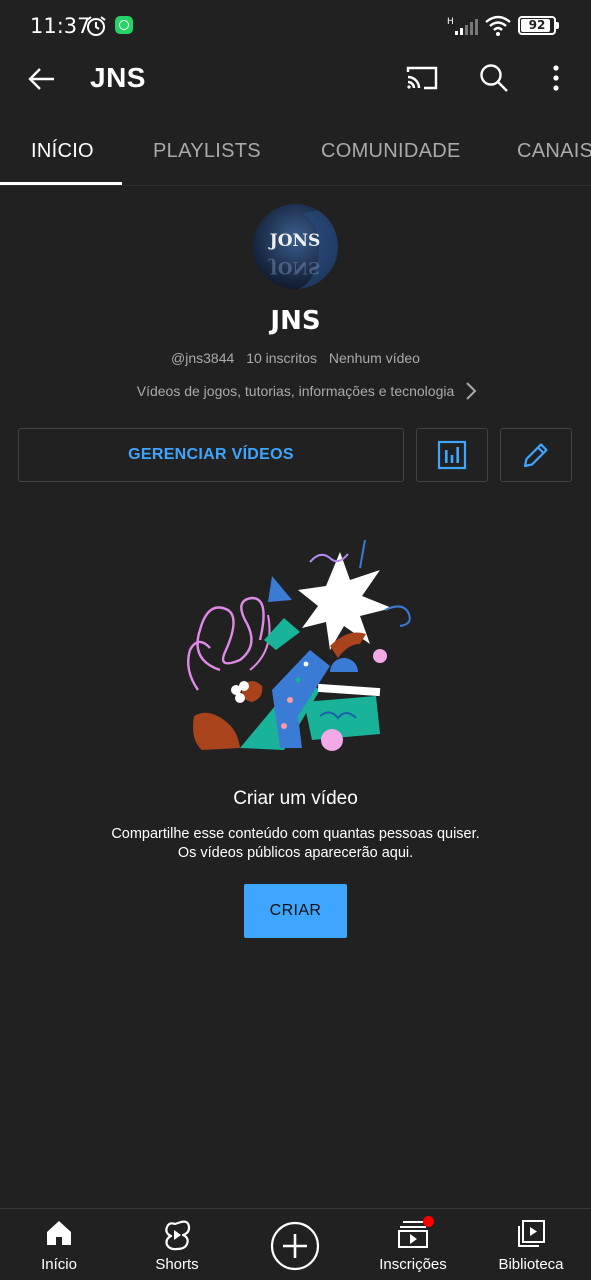 The height and width of the screenshot is (1280, 591). I want to click on analytics-icon, so click(452, 455).